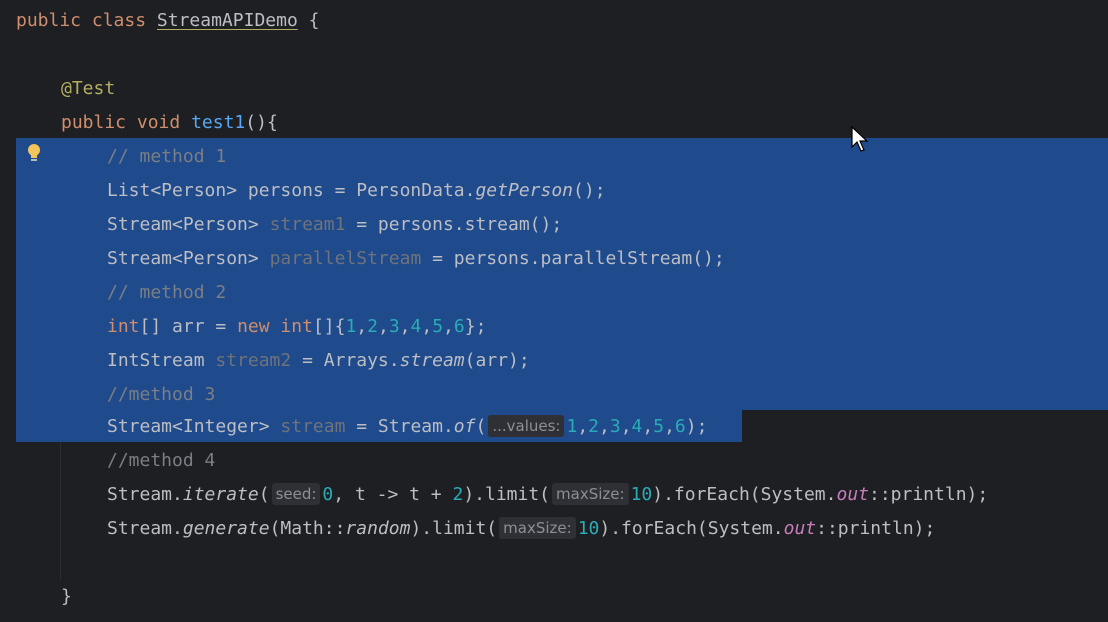  I want to click on code-line-comment: //method 3, so click(161, 395).